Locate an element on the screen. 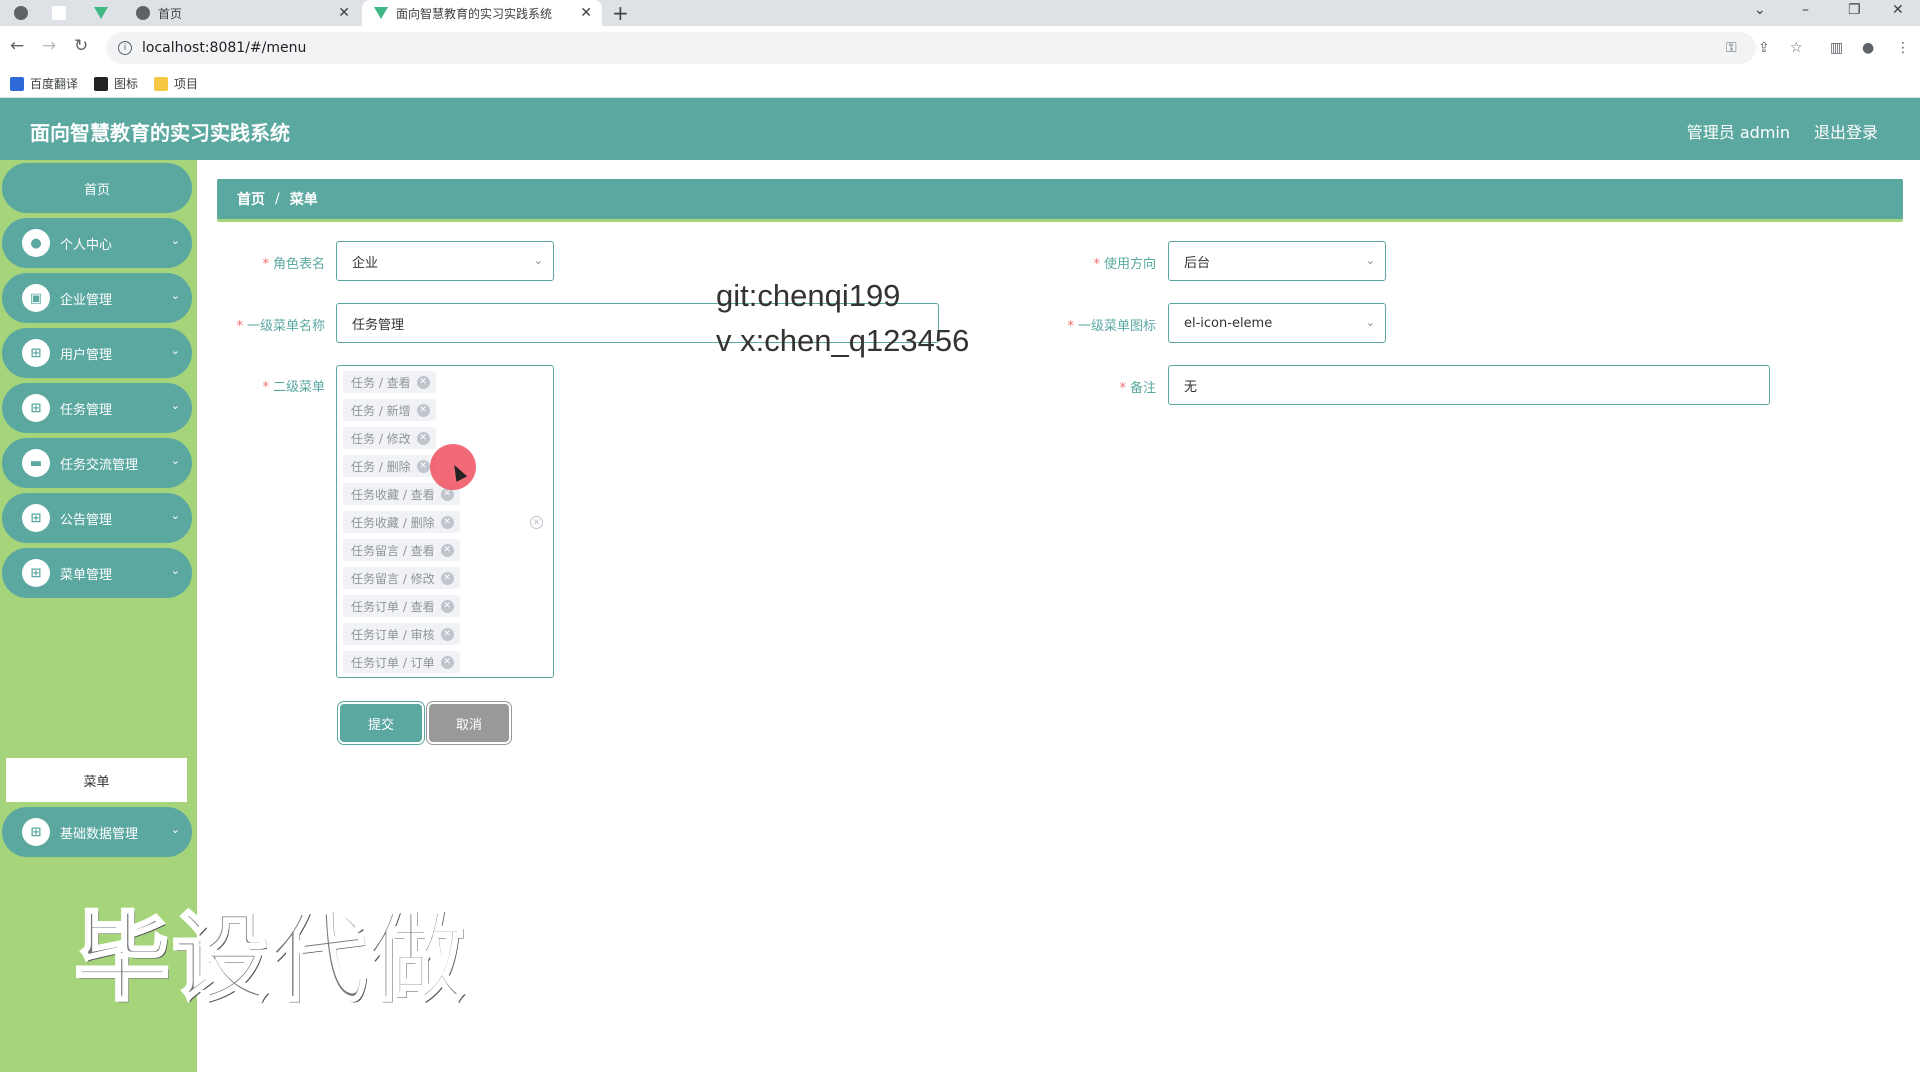  watermark-contact: git:chenqi199 v x:chen_q123456 is located at coordinates (843, 318).